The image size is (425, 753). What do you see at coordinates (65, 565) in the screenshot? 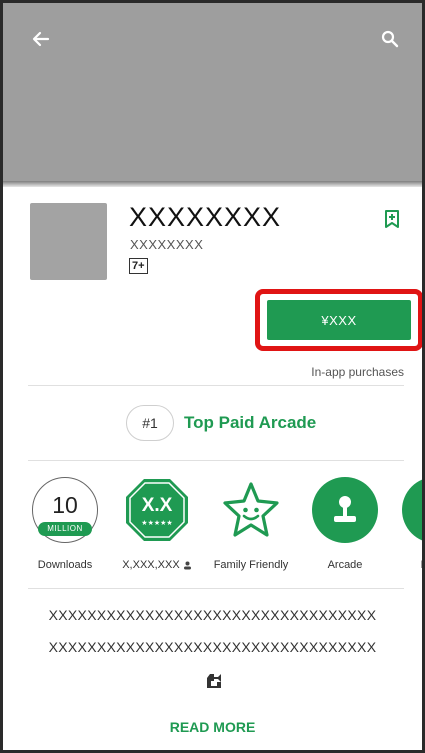
I see `downloads-label: Downloads` at bounding box center [65, 565].